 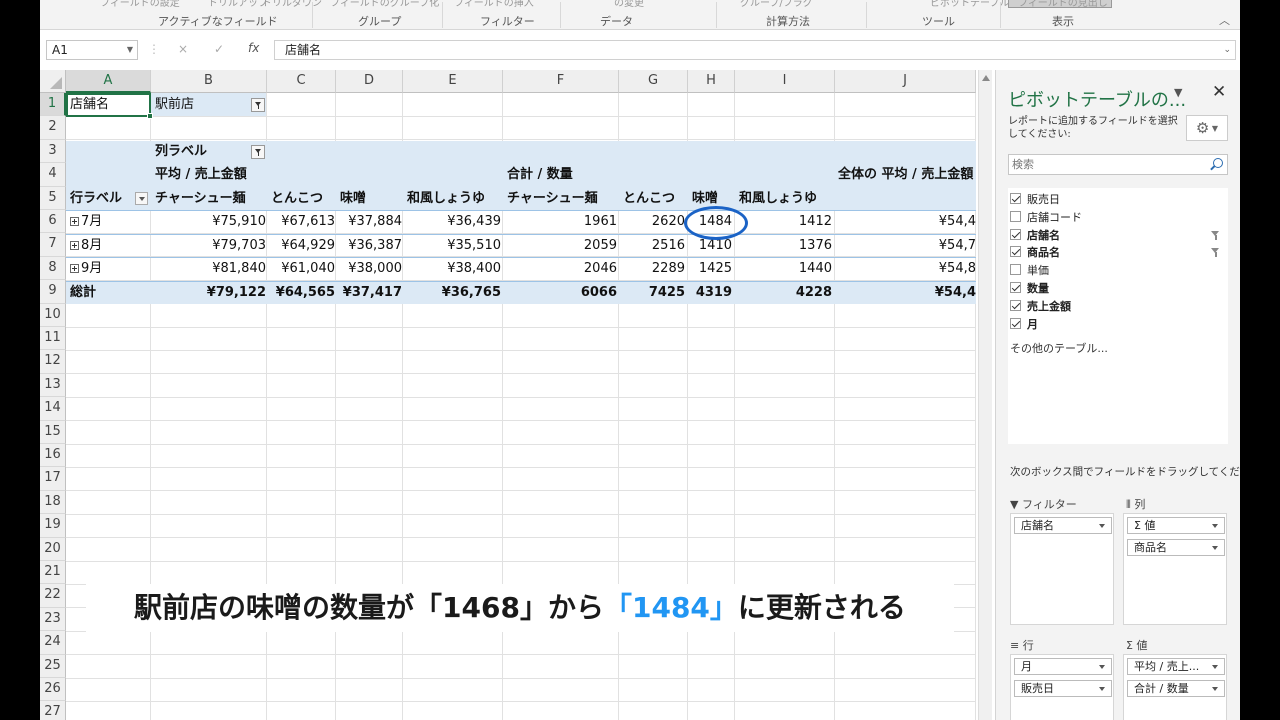 I want to click on column-header-c: C, so click(x=301, y=81).